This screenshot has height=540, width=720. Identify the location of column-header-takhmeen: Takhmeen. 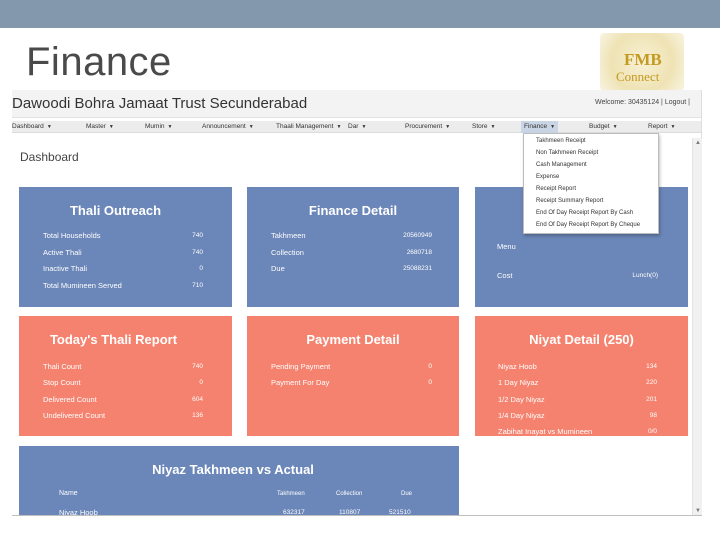
(291, 494).